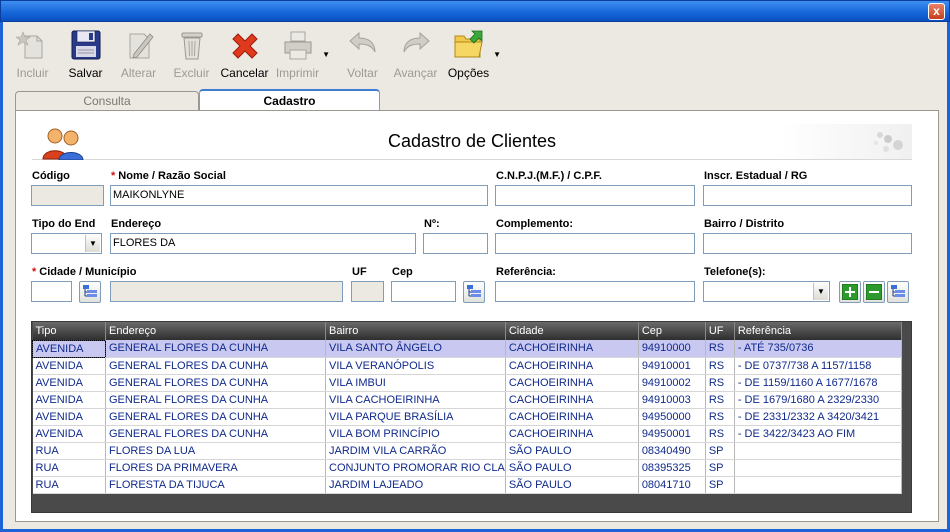 The height and width of the screenshot is (532, 950). What do you see at coordinates (415, 485) in the screenshot?
I see `table-cell: JARDIM LAJEADO` at bounding box center [415, 485].